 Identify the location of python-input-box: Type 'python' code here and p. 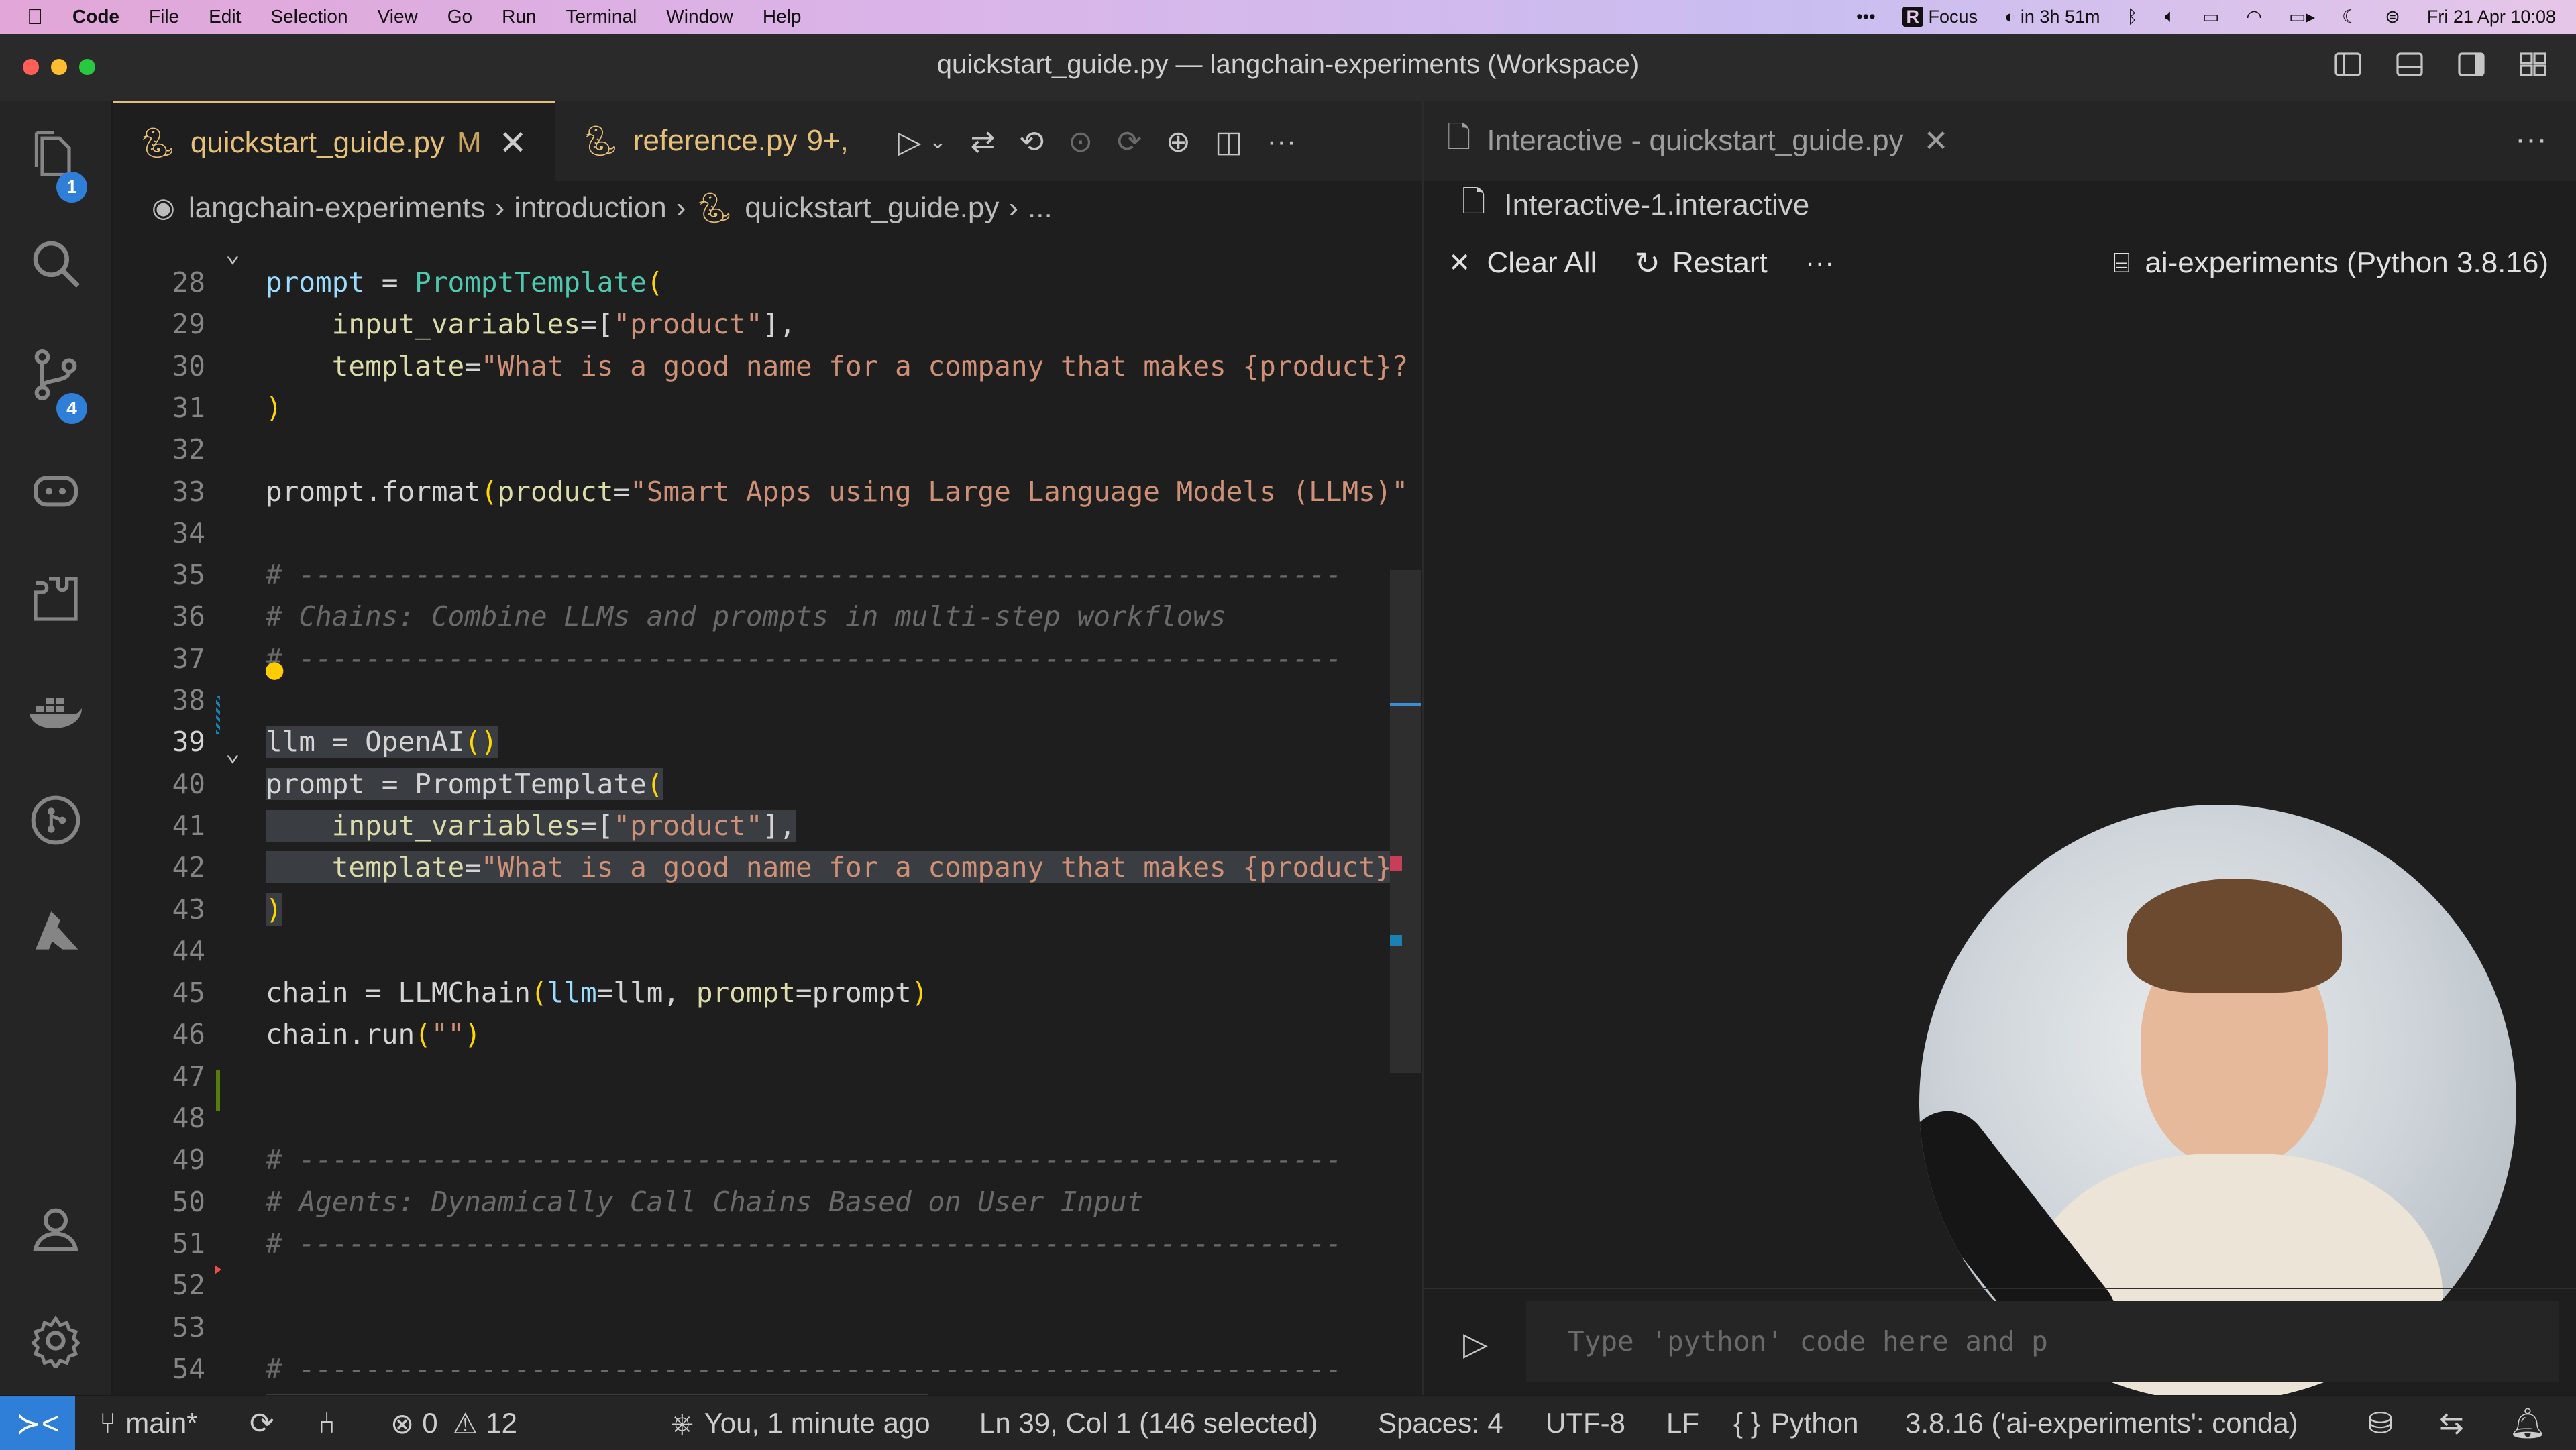
(2042, 1341).